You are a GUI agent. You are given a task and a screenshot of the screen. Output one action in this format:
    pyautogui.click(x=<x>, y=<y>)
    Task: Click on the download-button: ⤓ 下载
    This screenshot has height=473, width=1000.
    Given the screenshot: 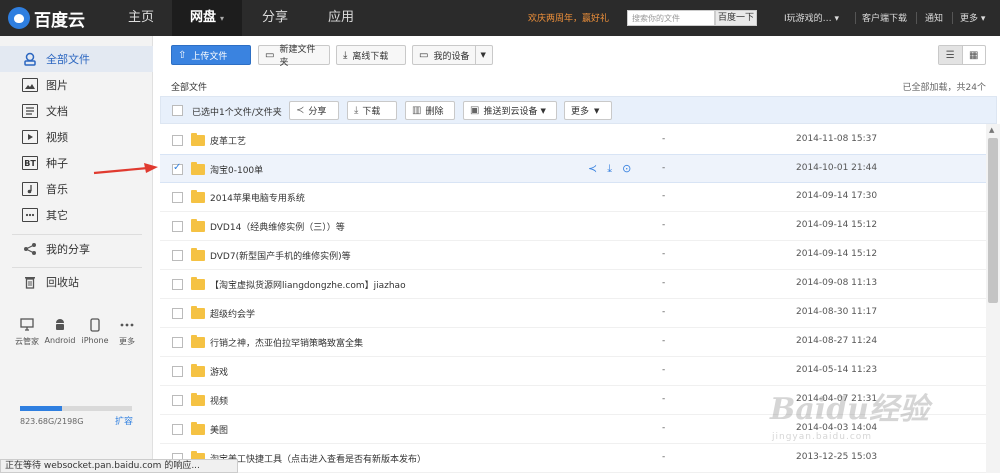 What is the action you would take?
    pyautogui.click(x=372, y=110)
    